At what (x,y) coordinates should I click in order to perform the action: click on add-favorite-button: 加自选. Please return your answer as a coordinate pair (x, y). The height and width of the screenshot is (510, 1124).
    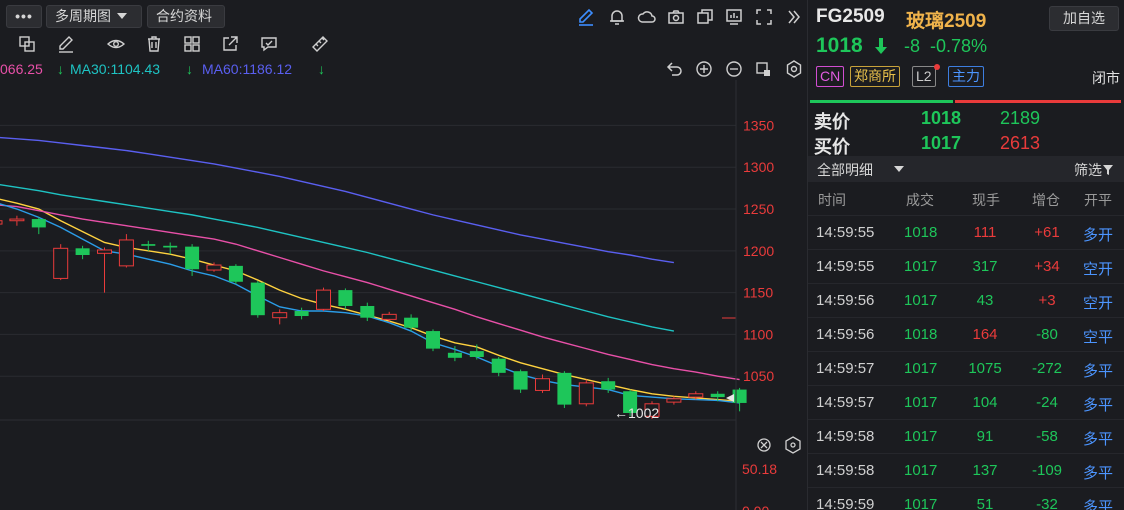
    Looking at the image, I should click on (1084, 18).